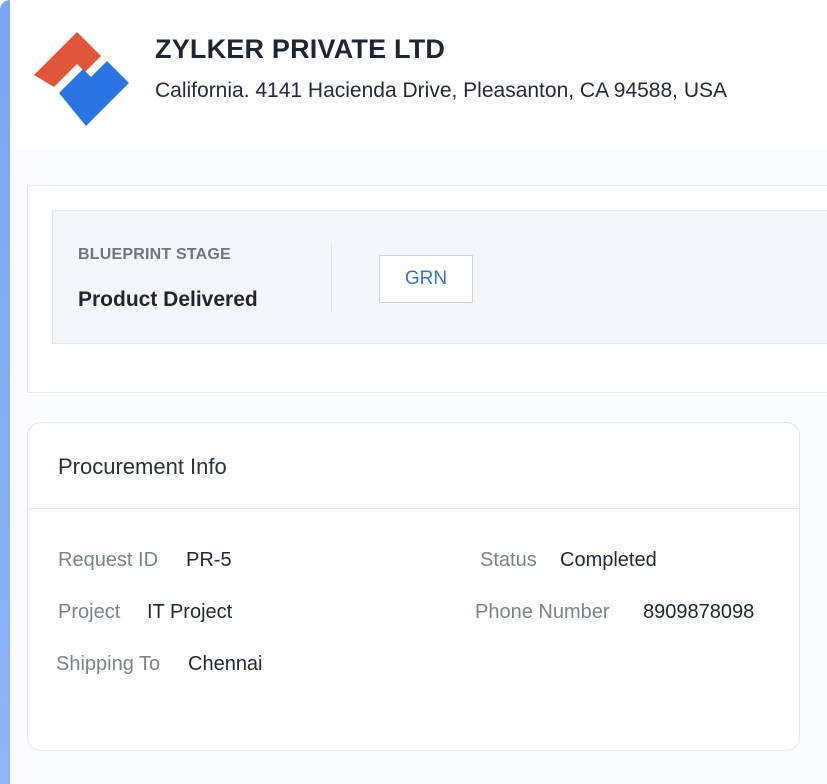  What do you see at coordinates (508, 560) in the screenshot?
I see `status-label: Status` at bounding box center [508, 560].